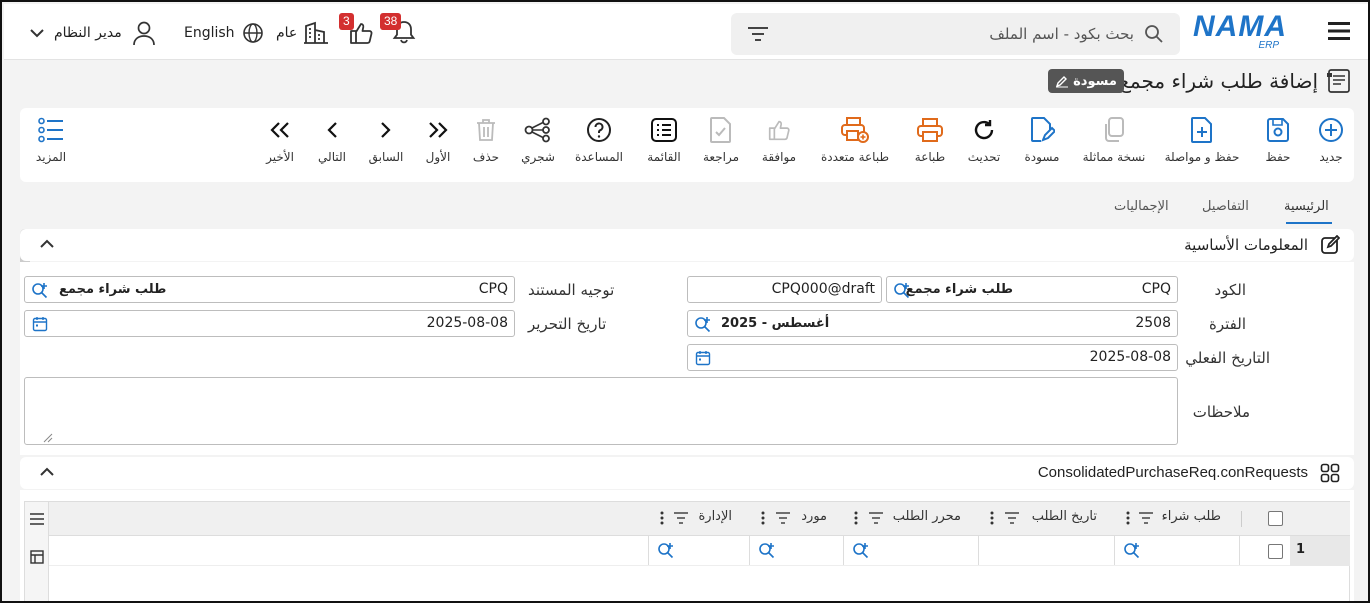 The width and height of the screenshot is (1370, 603). Describe the element at coordinates (1141, 206) in the screenshot. I see `tab-totals: الإجماليات` at that location.